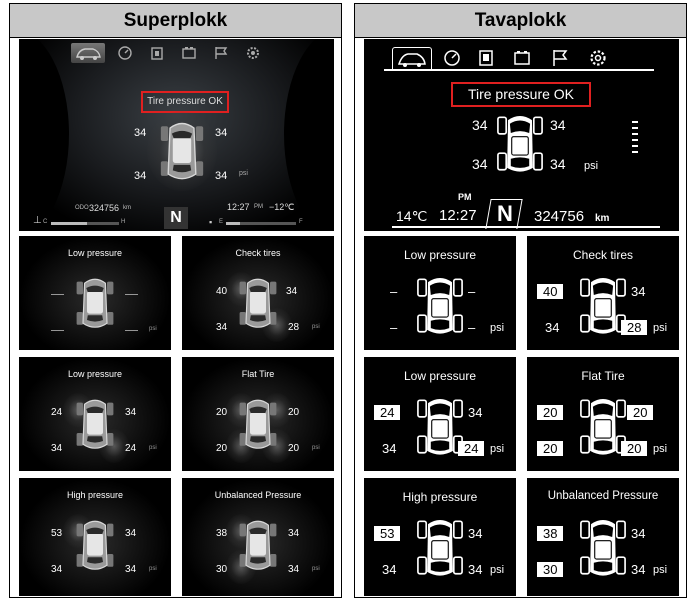  What do you see at coordinates (131, 293) in the screenshot?
I see `tire-fr-value: —` at bounding box center [131, 293].